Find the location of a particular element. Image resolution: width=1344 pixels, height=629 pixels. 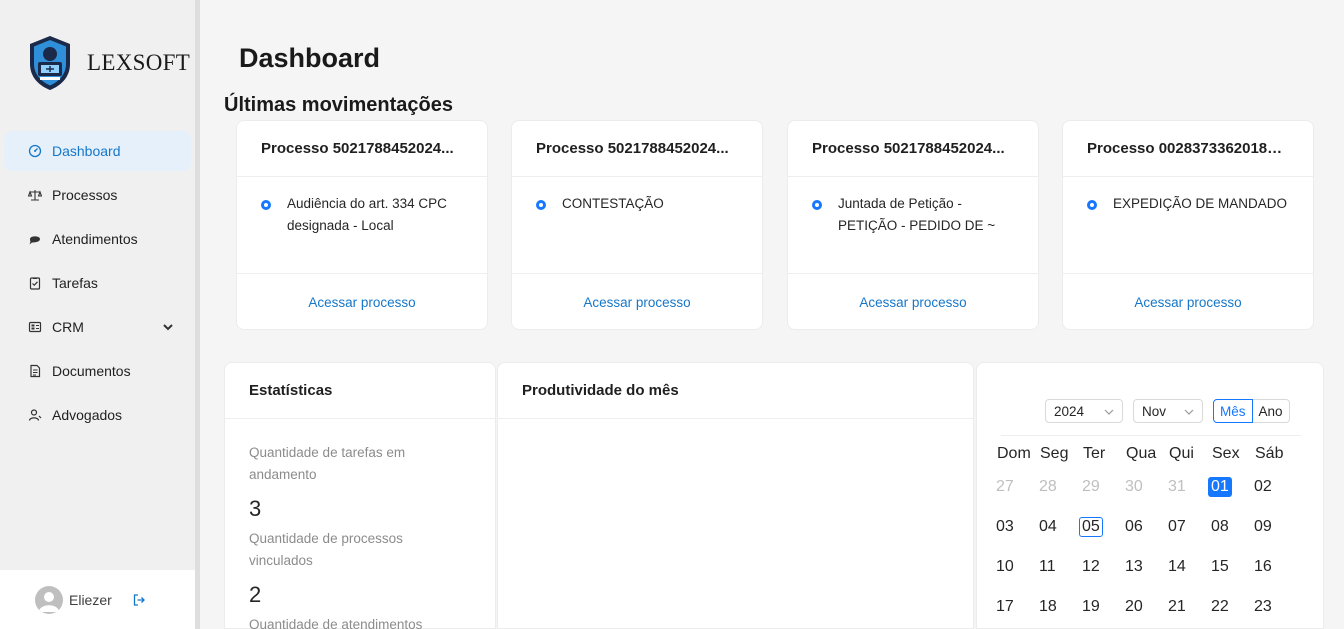

calendar-day: 16 is located at coordinates (1276, 567).